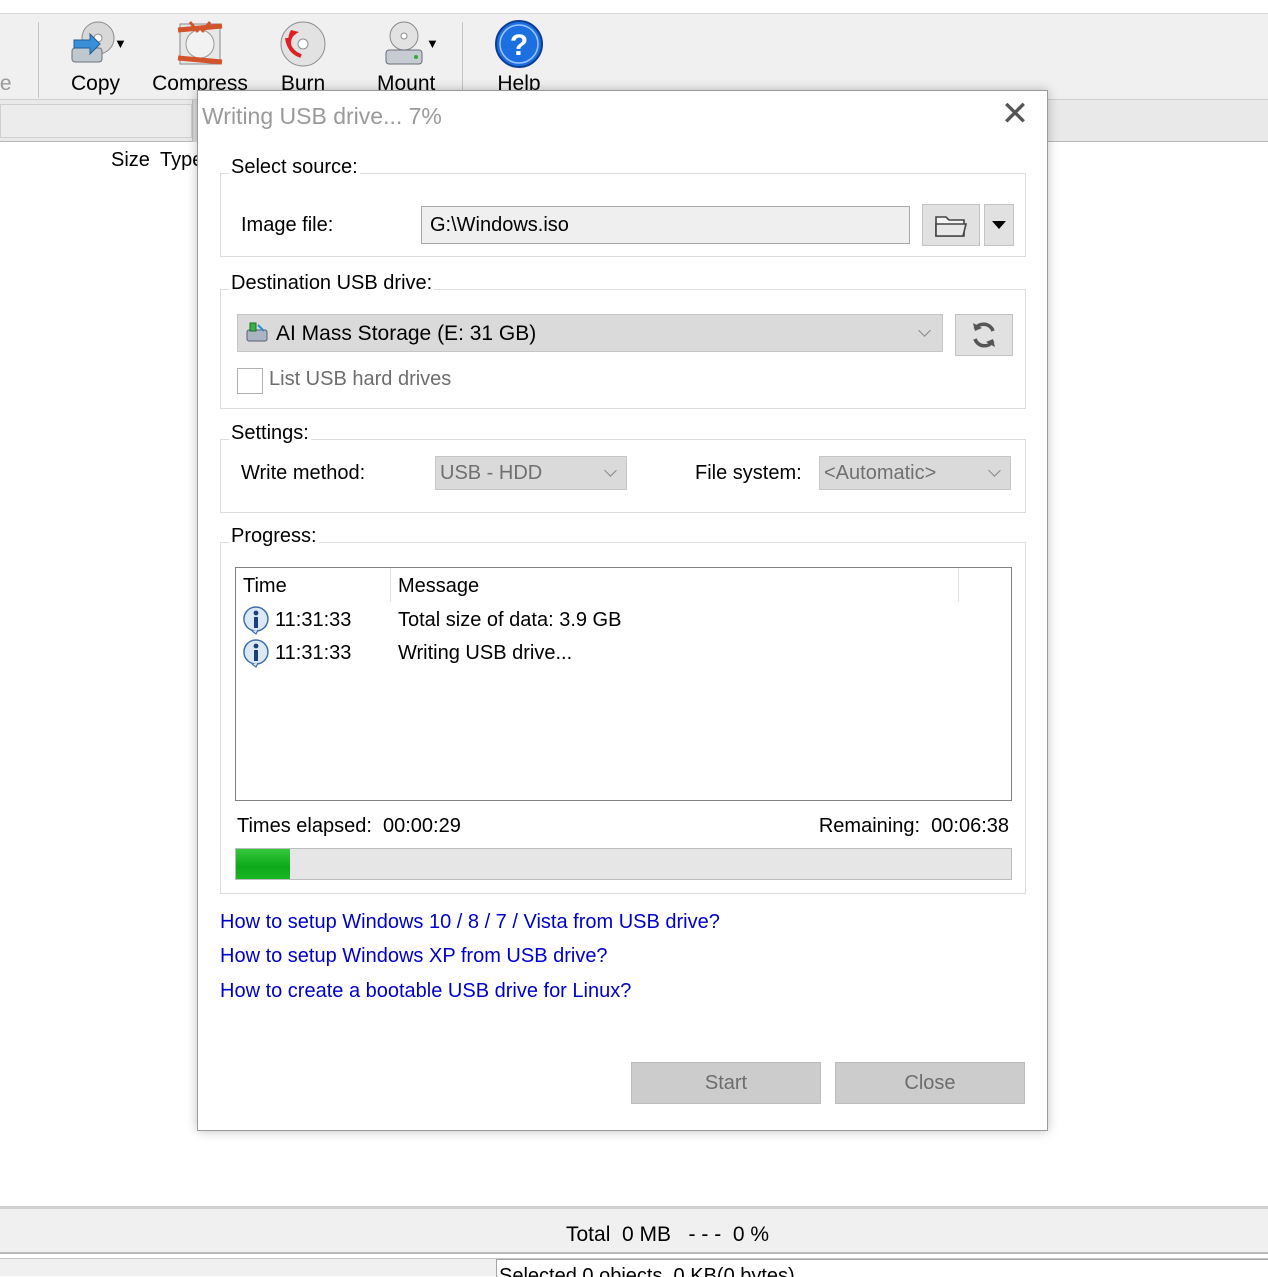  I want to click on write-method-label: Write method:, so click(303, 473).